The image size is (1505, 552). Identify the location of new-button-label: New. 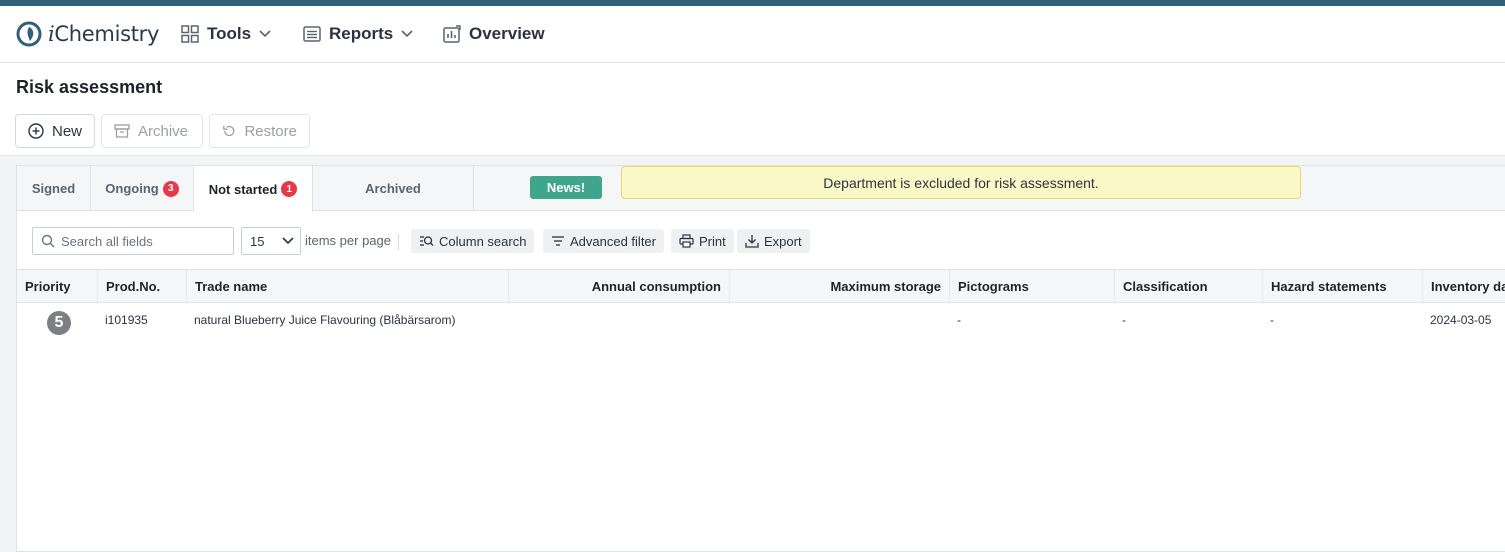
(66, 131).